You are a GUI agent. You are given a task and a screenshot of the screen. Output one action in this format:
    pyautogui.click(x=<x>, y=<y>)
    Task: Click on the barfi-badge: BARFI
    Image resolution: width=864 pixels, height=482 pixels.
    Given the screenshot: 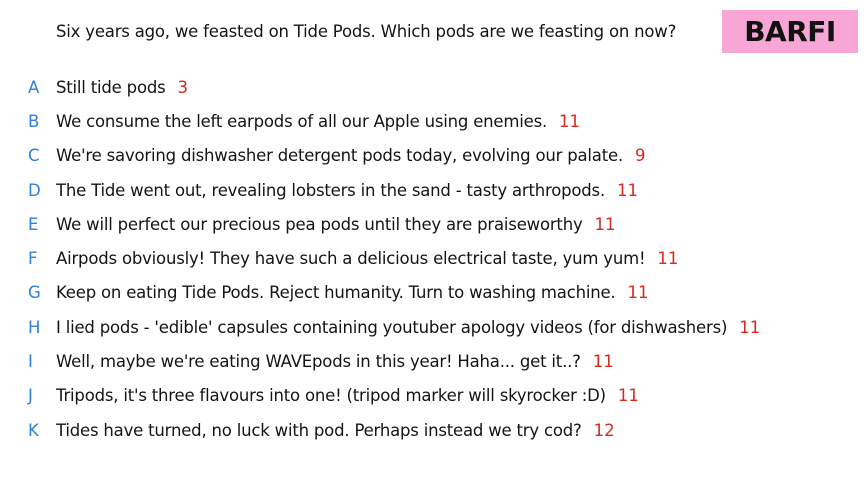 What is the action you would take?
    pyautogui.click(x=790, y=31)
    